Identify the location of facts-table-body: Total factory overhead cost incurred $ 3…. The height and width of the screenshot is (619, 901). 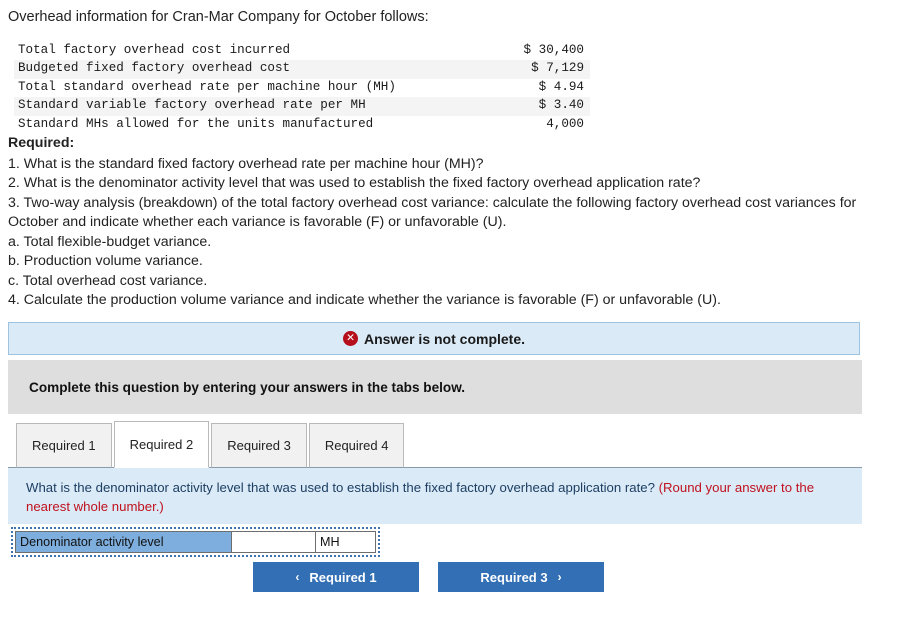
(302, 88).